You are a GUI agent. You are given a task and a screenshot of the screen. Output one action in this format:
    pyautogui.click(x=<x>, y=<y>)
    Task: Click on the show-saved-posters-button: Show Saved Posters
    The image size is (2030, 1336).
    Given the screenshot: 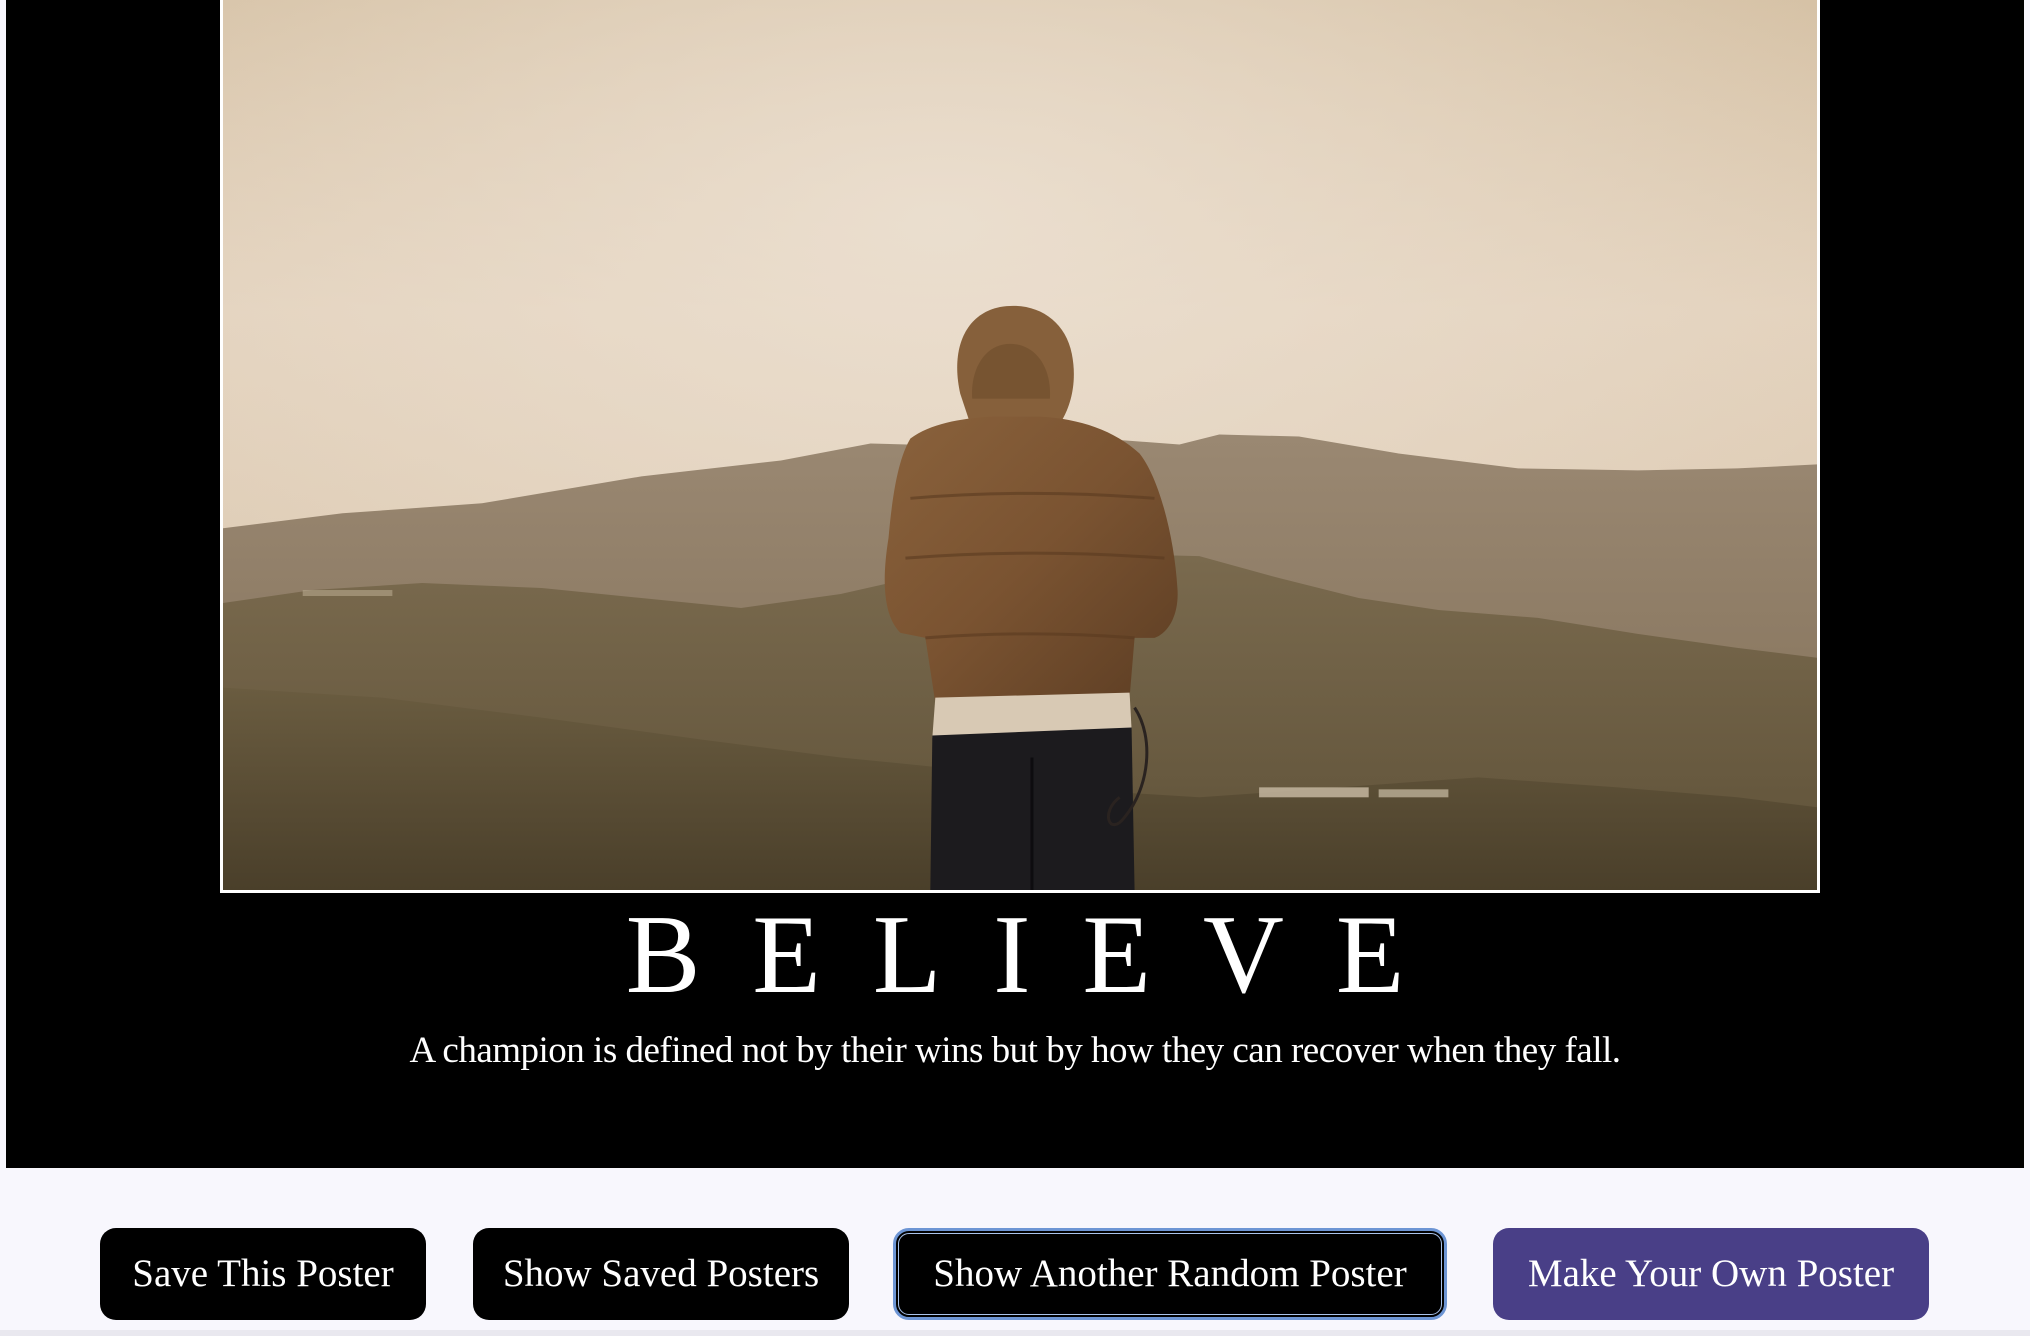 What is the action you would take?
    pyautogui.click(x=661, y=1274)
    